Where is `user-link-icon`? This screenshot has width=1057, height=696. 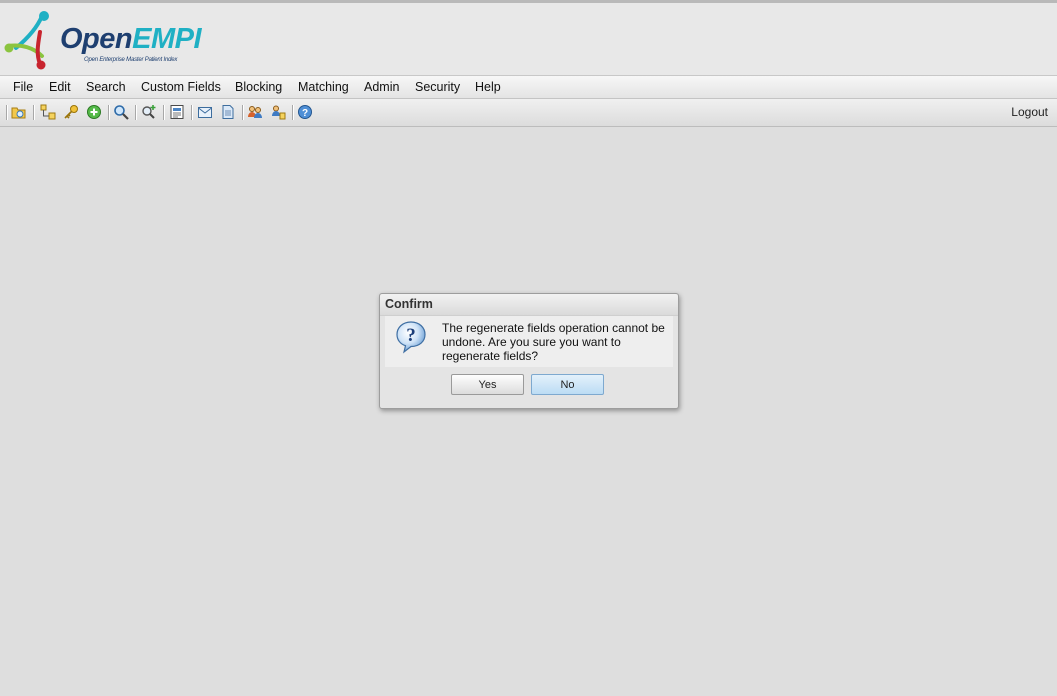
user-link-icon is located at coordinates (278, 112).